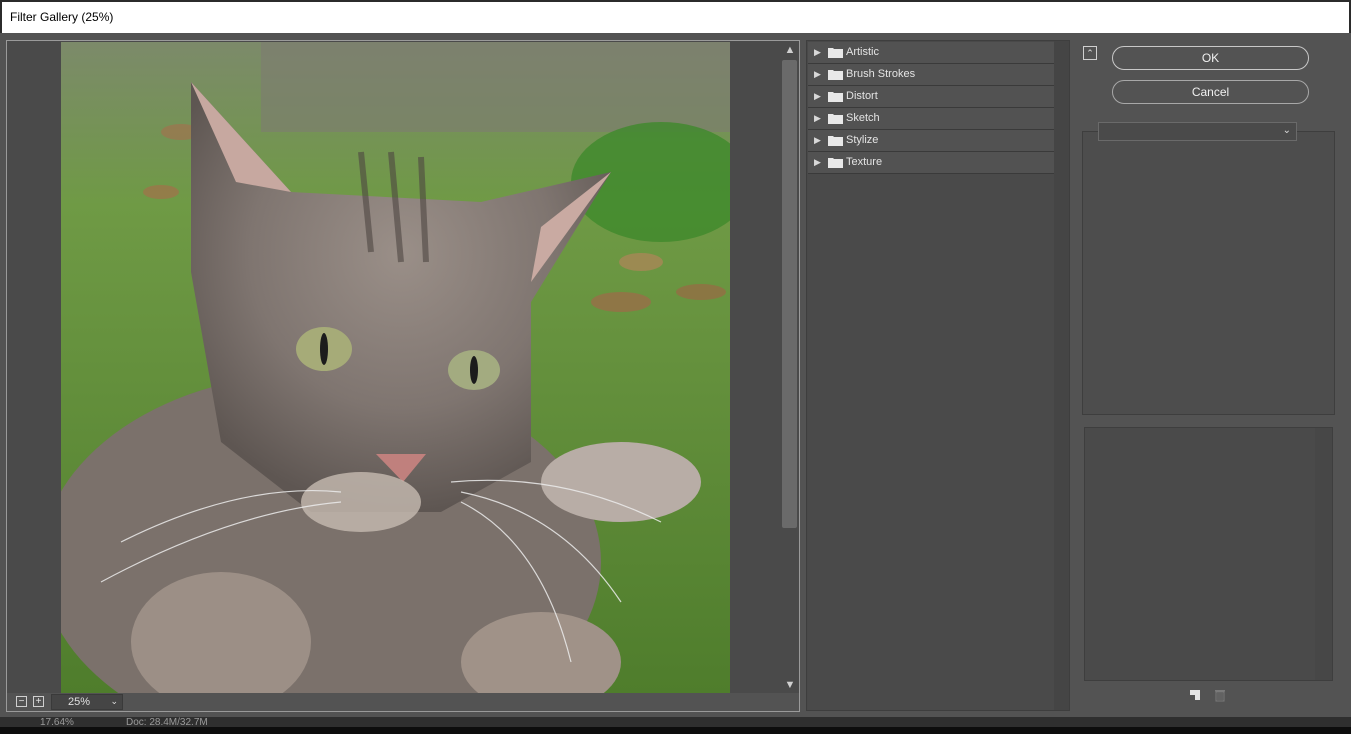 This screenshot has height=734, width=1351. What do you see at coordinates (864, 162) in the screenshot?
I see `category-label: Texture` at bounding box center [864, 162].